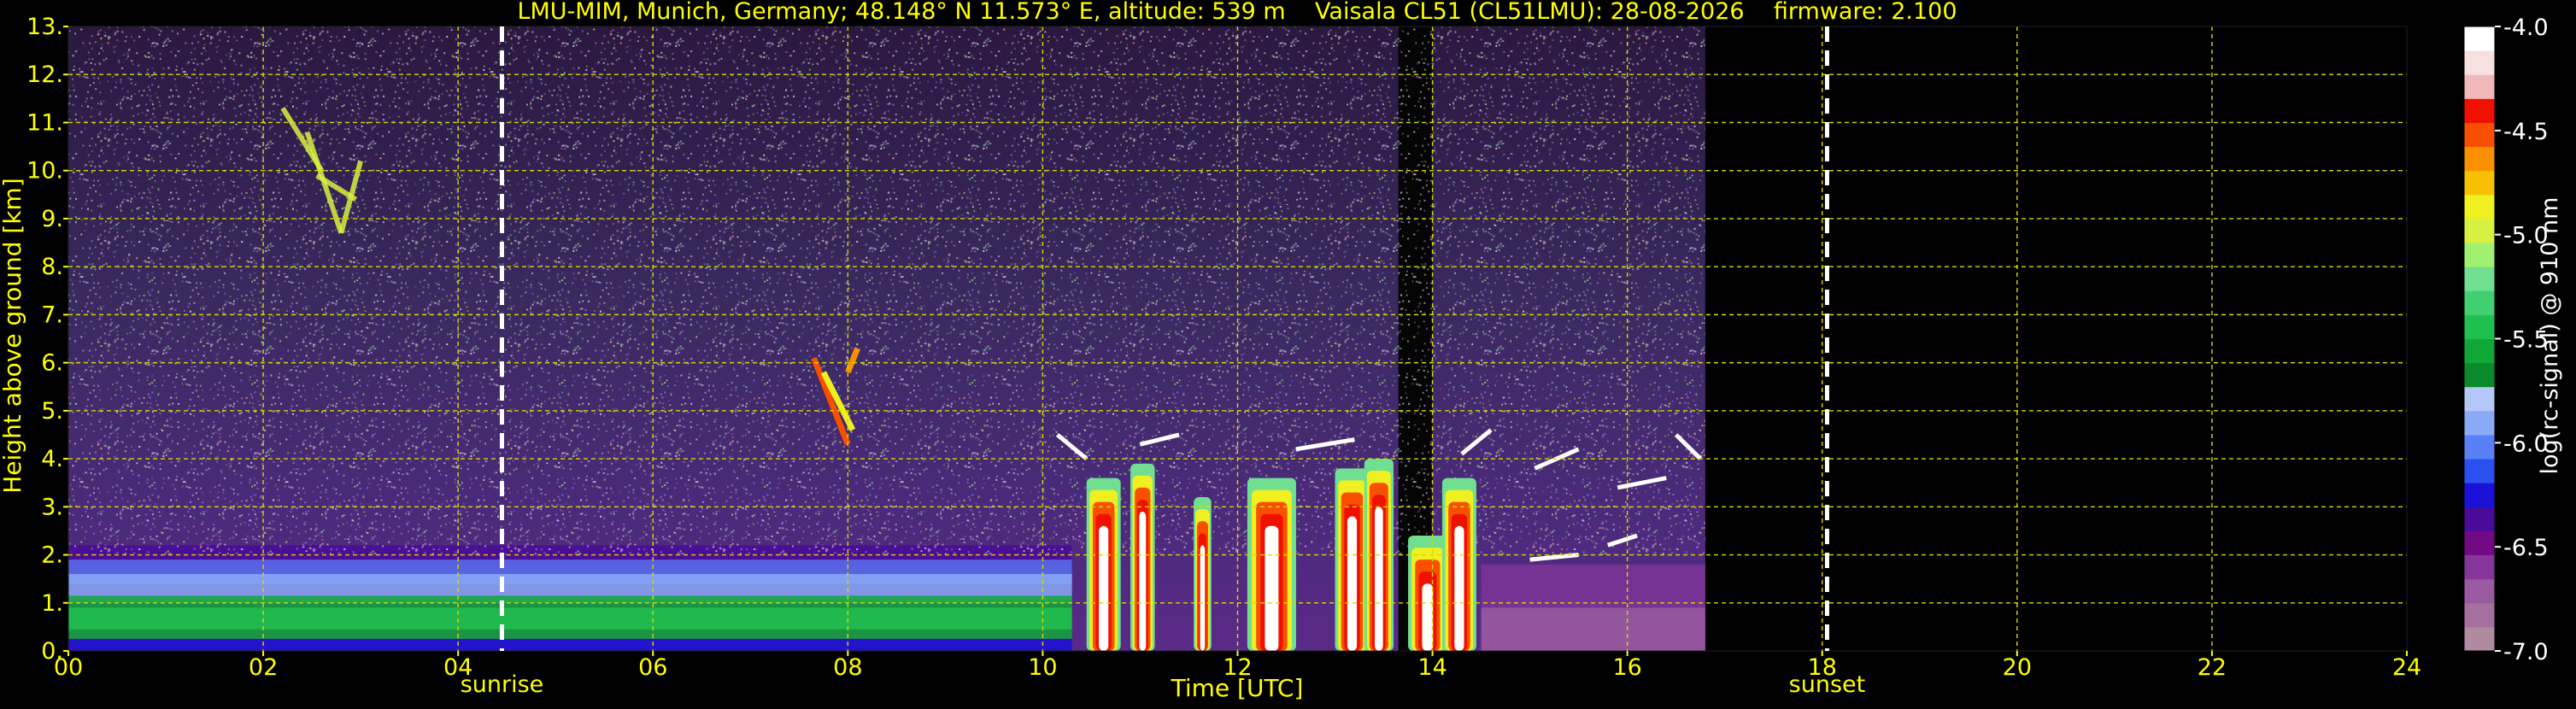 This screenshot has height=709, width=2576. I want to click on x-axis-label: Time [UTC], so click(1237, 688).